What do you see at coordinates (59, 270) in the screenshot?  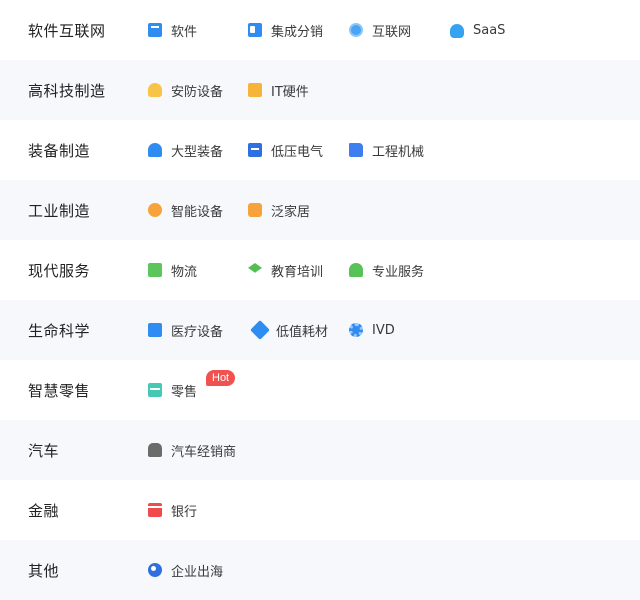 I see `category-name: 现代服务` at bounding box center [59, 270].